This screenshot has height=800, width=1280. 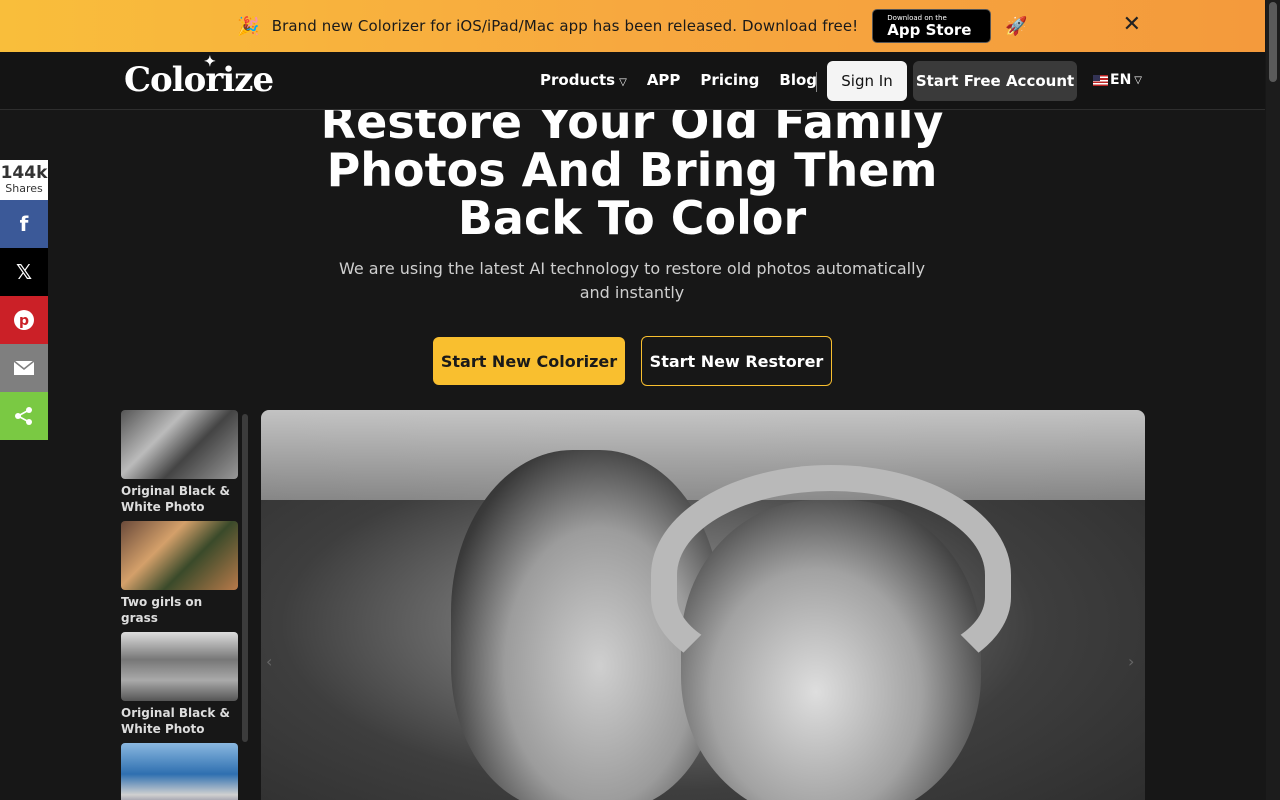 I want to click on logo: Colorize ✦, so click(x=199, y=77).